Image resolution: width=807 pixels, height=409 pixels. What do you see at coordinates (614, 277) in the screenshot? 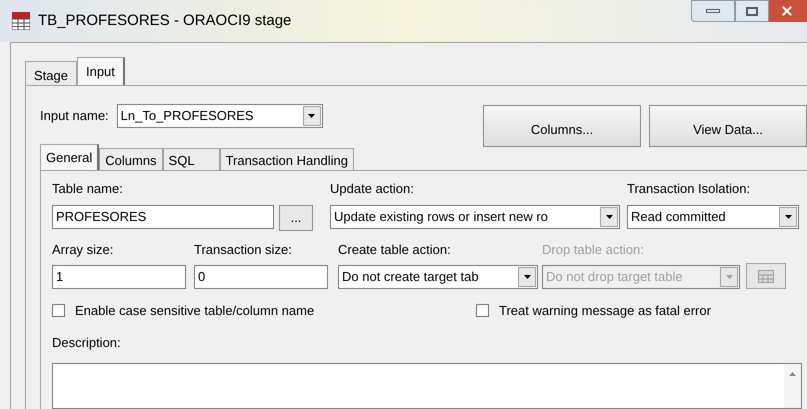
I see `dropdown-value: Do not drop target table` at bounding box center [614, 277].